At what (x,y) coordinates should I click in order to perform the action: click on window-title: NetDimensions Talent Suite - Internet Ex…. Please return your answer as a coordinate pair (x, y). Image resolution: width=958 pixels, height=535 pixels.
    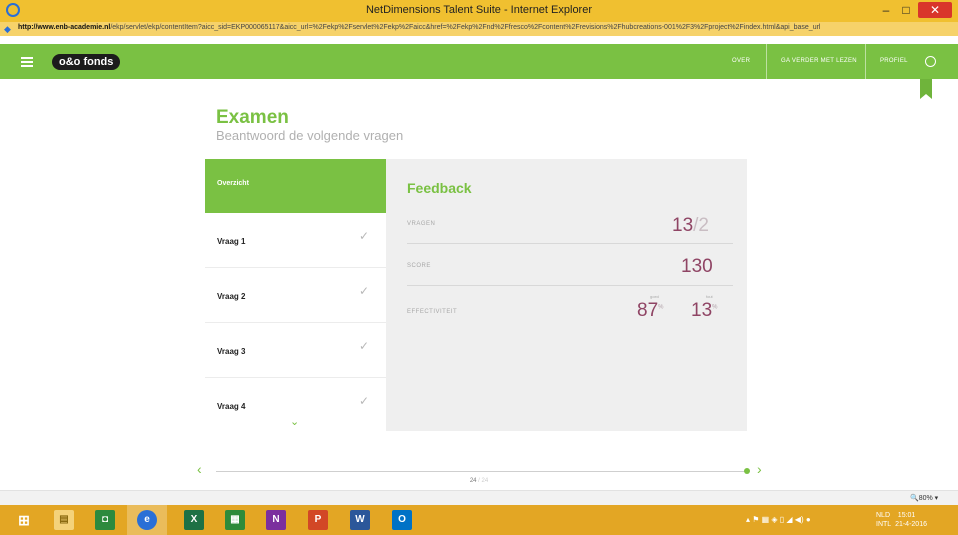
    Looking at the image, I should click on (478, 10).